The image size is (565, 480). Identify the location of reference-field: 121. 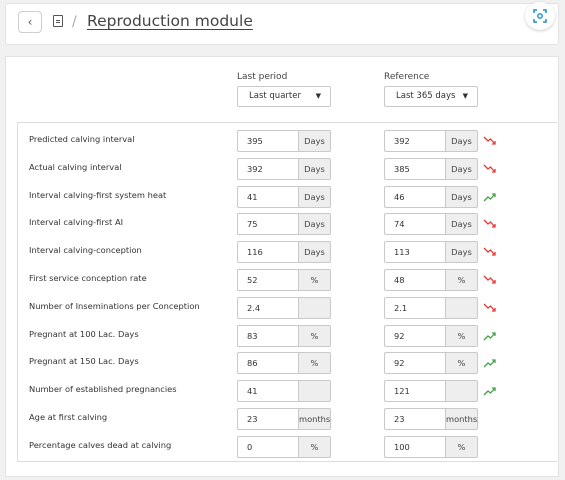
(431, 391).